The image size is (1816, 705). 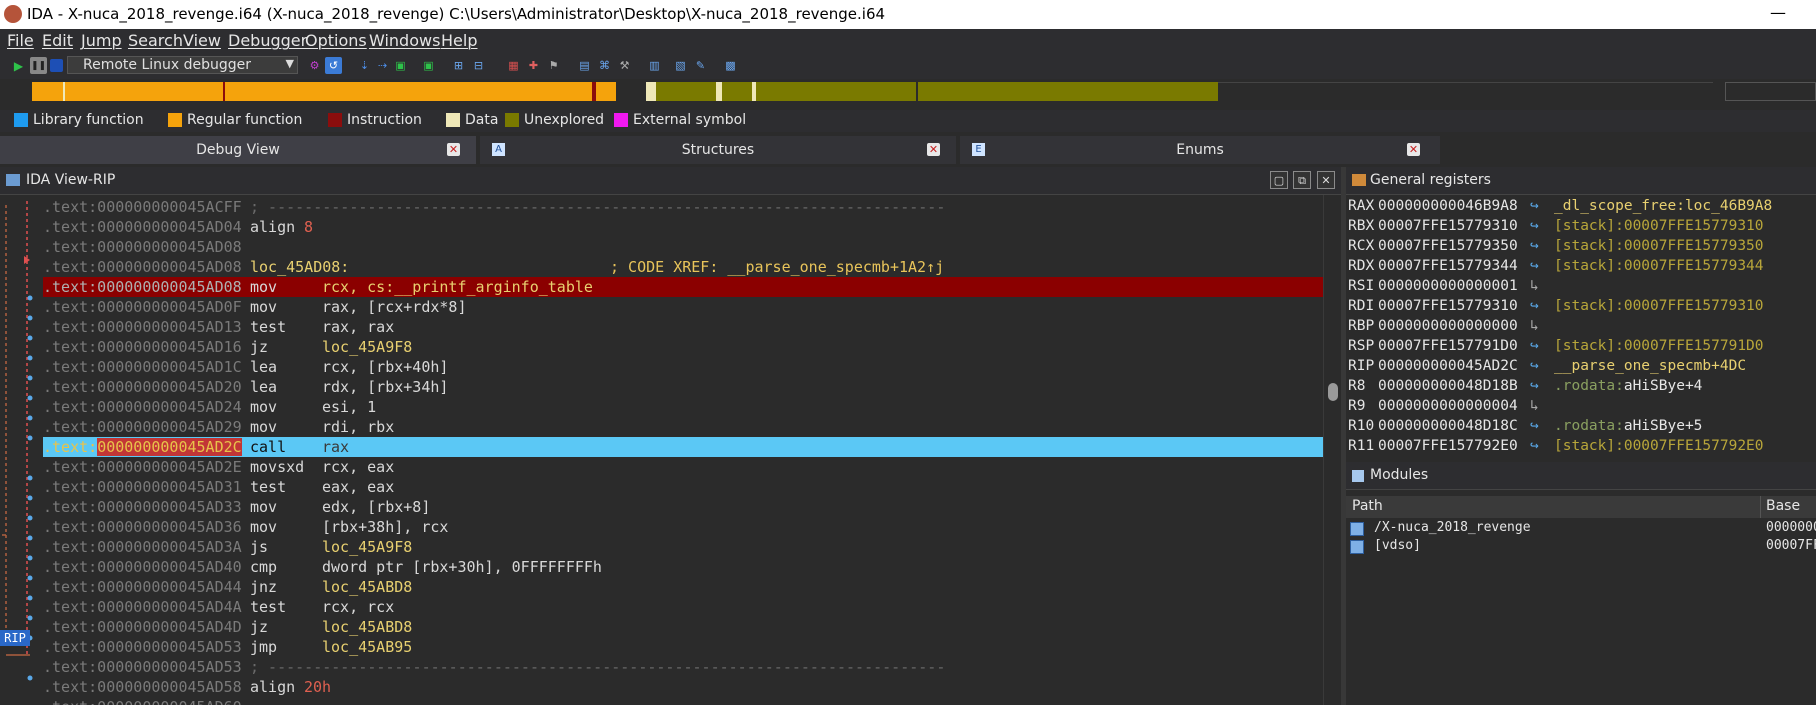 I want to click on rip-marker: RIP, so click(x=15, y=638).